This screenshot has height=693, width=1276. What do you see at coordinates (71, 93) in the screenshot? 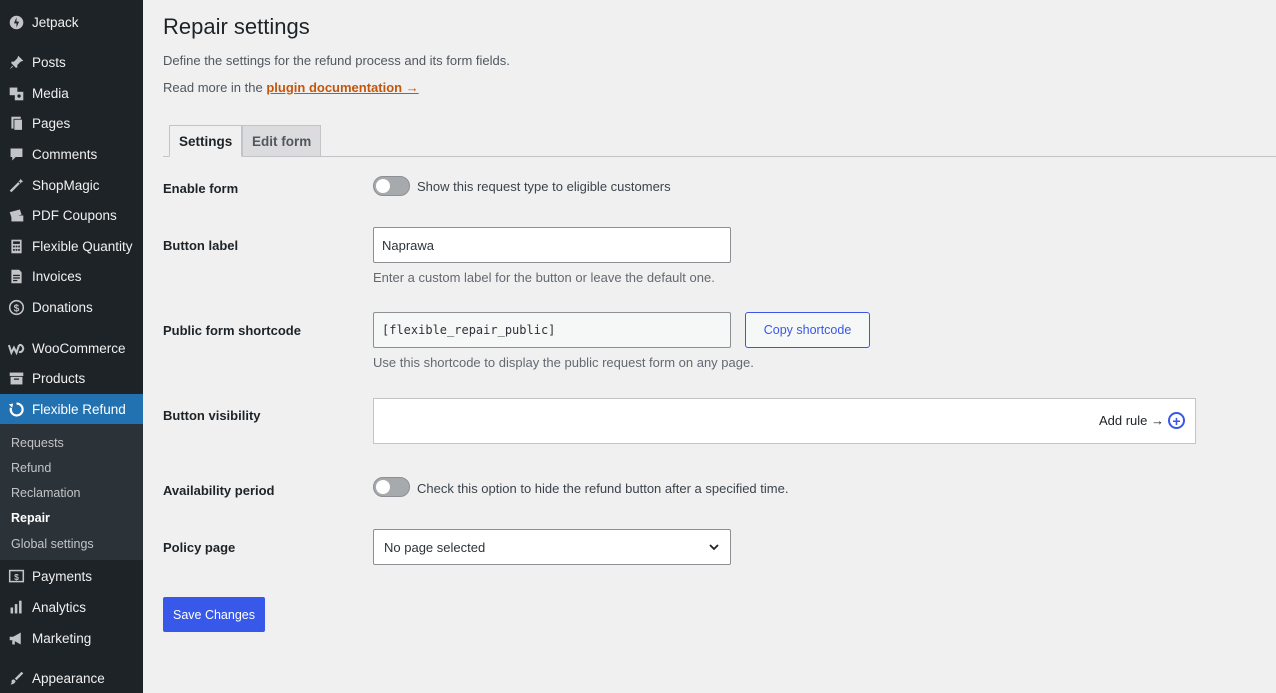
I see `sidebar-item-media: Media` at bounding box center [71, 93].